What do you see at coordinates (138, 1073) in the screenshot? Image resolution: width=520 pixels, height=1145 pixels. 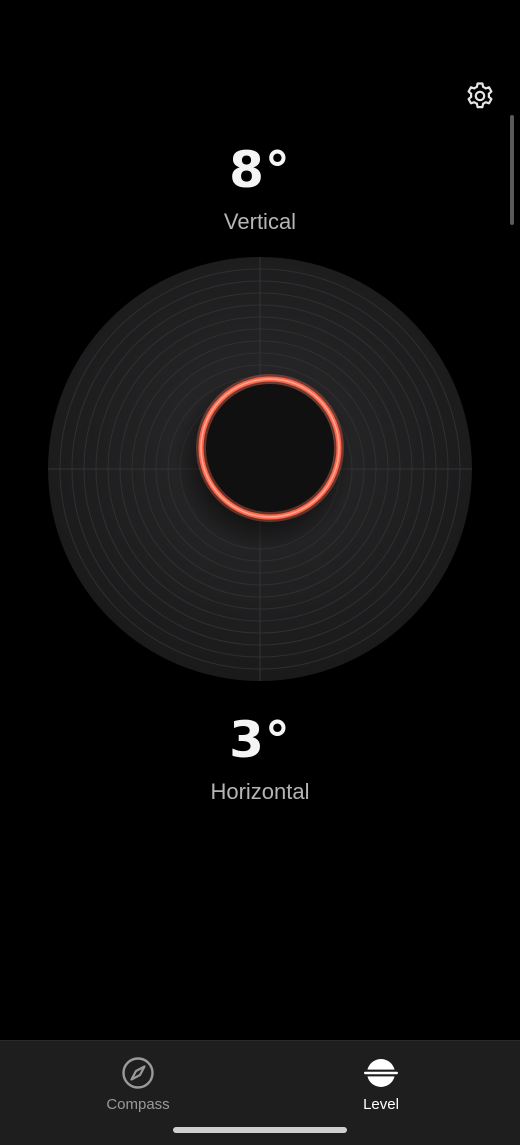 I see `compass-icon` at bounding box center [138, 1073].